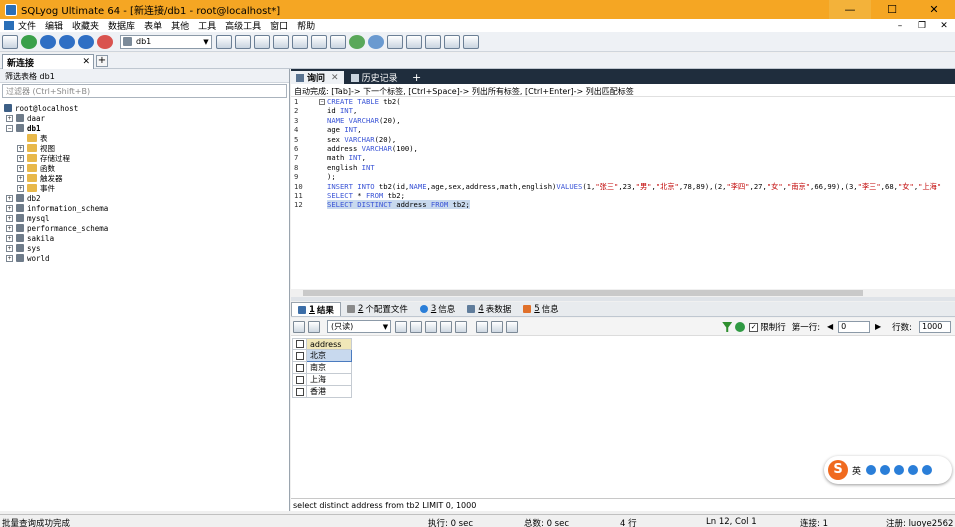 This screenshot has width=955, height=527. What do you see at coordinates (433, 41) in the screenshot?
I see `notification-icon` at bounding box center [433, 41].